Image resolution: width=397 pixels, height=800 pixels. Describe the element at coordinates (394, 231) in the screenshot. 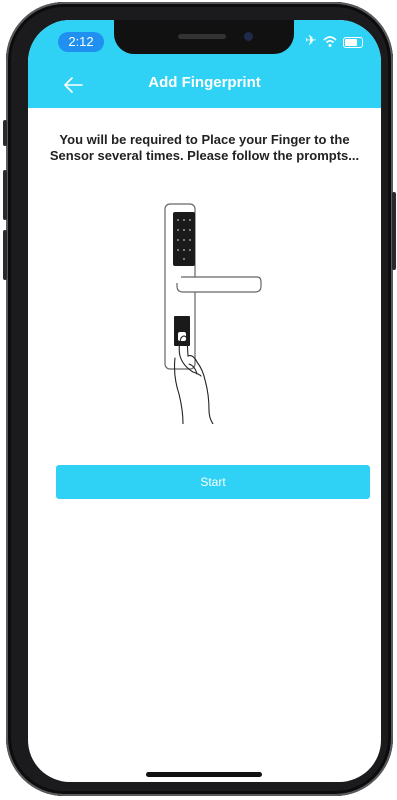

I see `power-button` at that location.